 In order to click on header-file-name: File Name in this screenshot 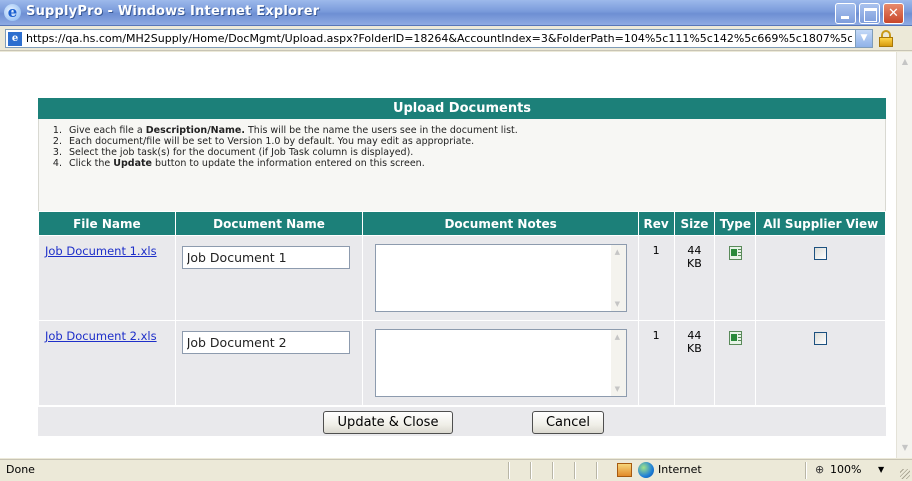, I will do `click(107, 223)`.